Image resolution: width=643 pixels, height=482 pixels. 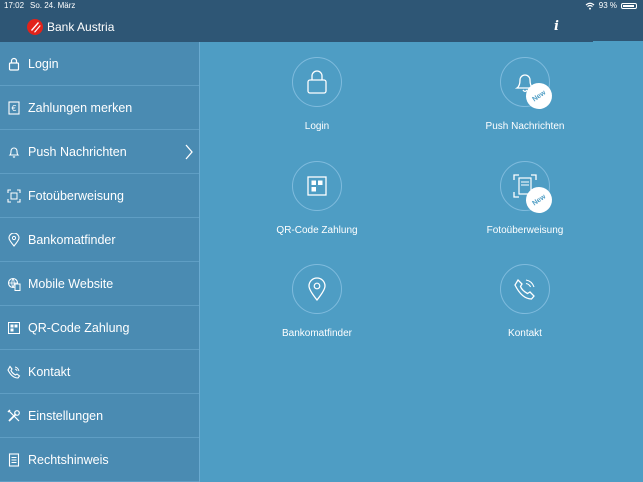 I want to click on sidebar-item-fotoueberweisung: Fotoüberweisung, so click(x=99, y=196).